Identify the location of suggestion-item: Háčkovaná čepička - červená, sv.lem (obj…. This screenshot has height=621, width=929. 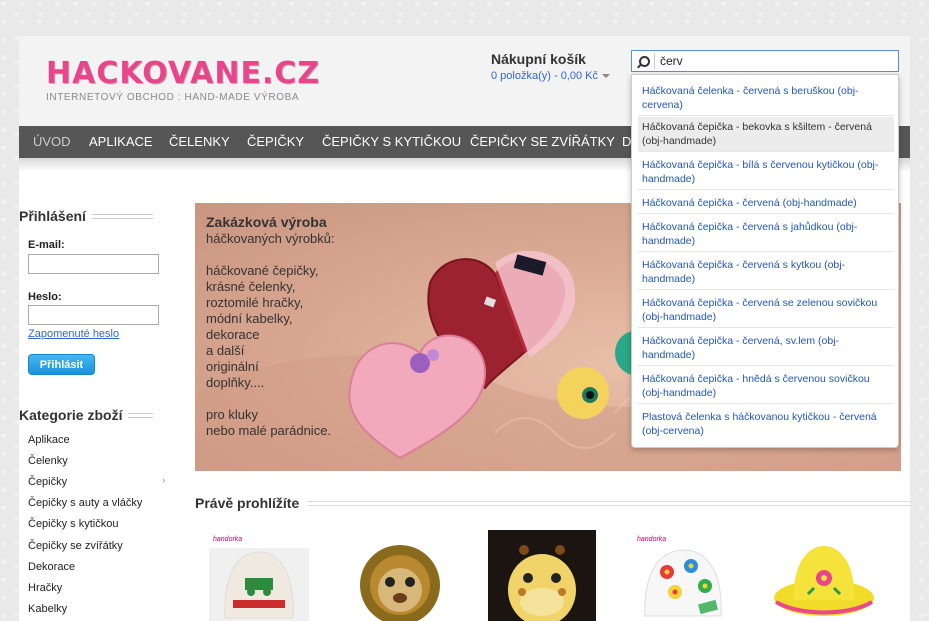
(766, 348).